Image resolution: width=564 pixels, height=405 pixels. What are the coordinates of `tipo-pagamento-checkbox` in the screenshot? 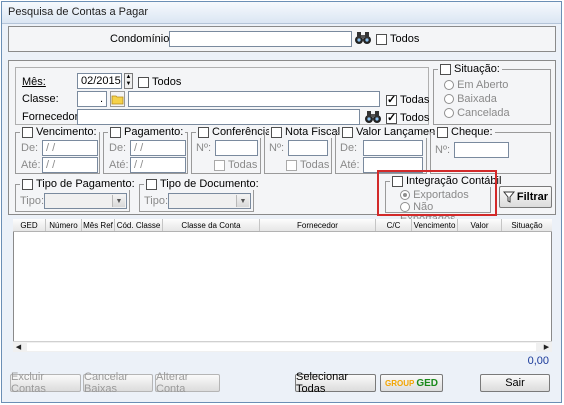 It's located at (27, 184).